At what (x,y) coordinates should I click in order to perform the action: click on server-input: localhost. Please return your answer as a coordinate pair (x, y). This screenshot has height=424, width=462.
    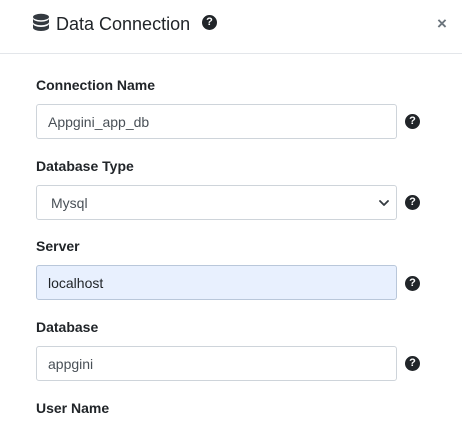
    Looking at the image, I should click on (216, 282).